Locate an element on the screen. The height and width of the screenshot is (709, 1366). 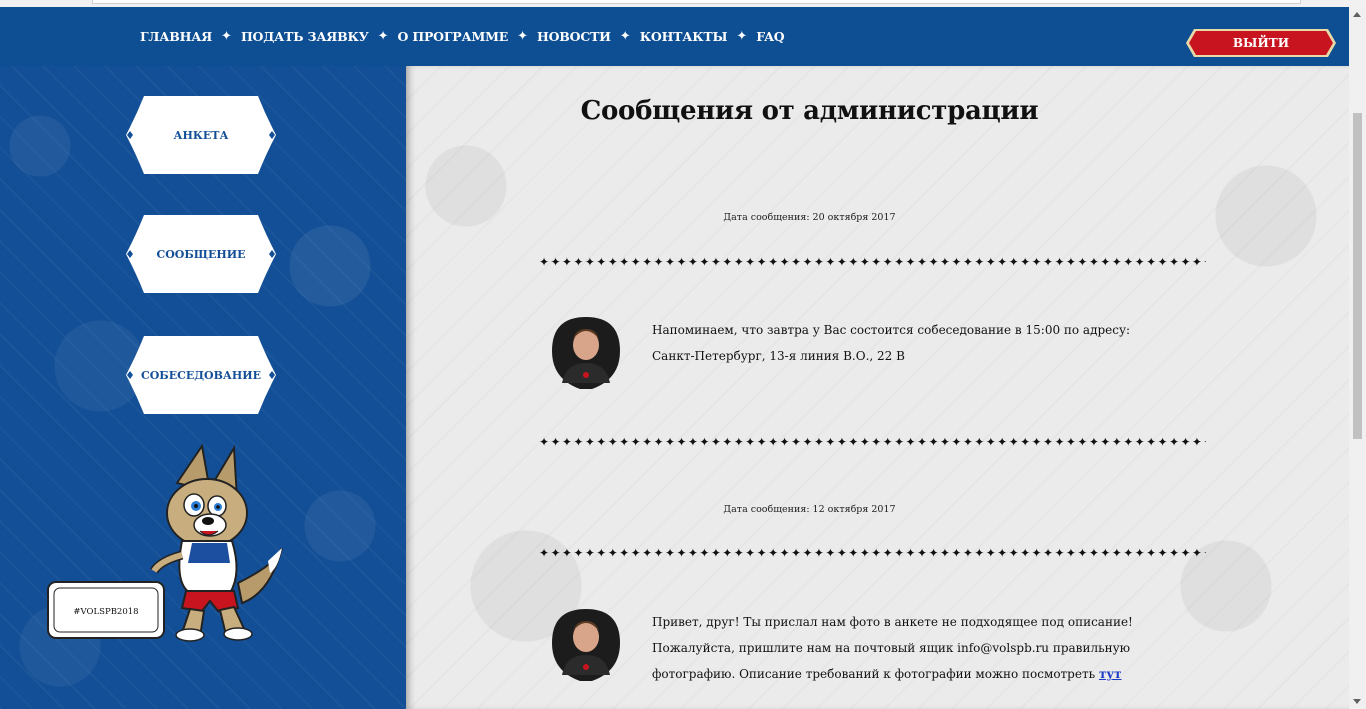
sidebar-button-interview: СОБЕСЕДОВАНИЕ is located at coordinates (201, 375).